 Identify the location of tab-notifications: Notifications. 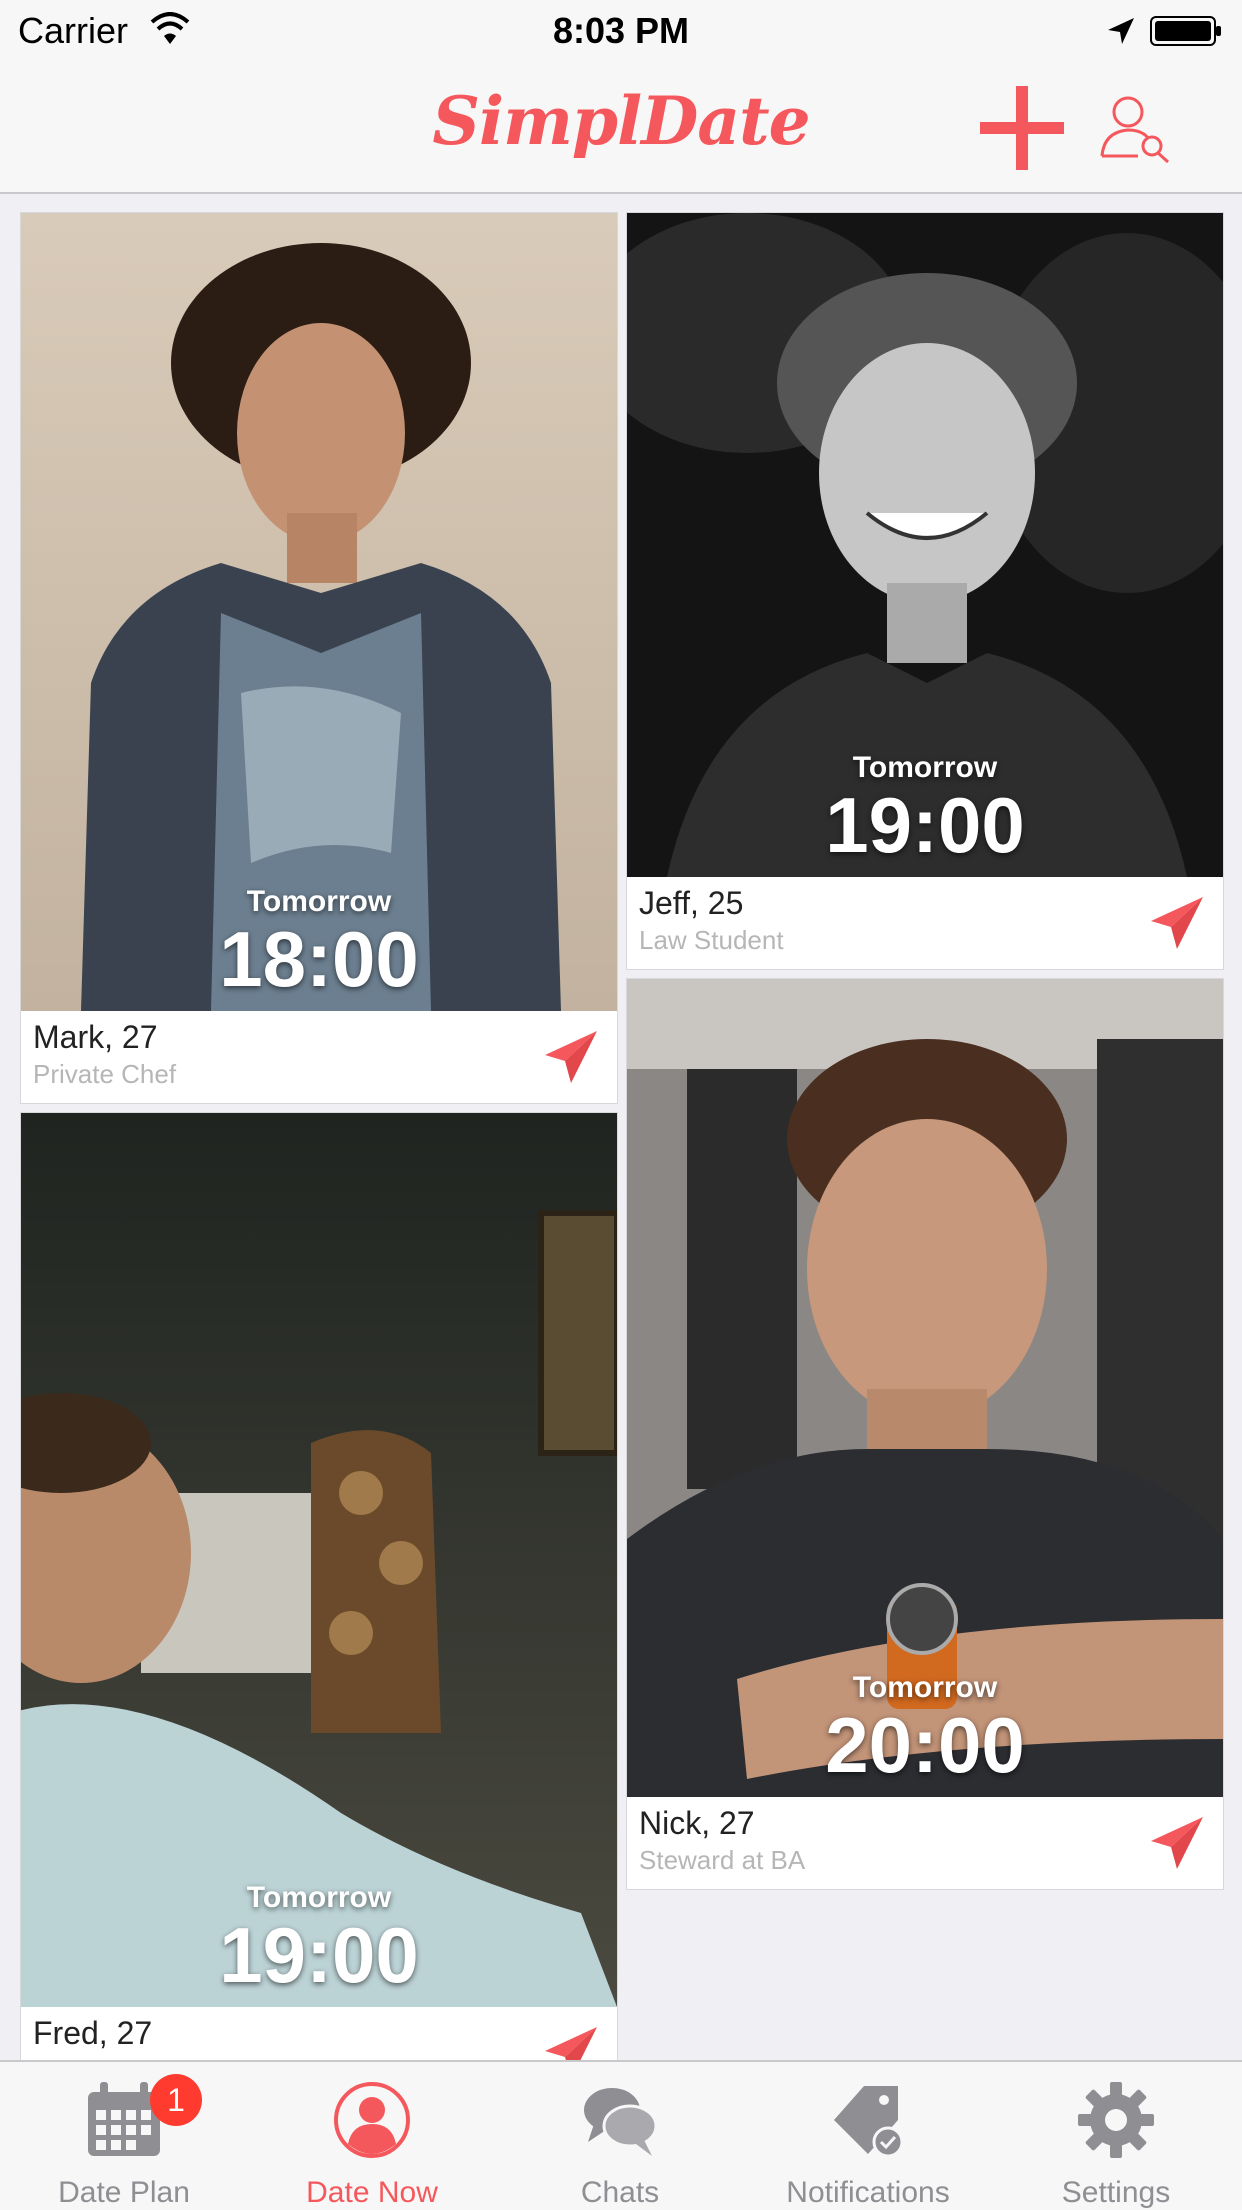
(868, 2136).